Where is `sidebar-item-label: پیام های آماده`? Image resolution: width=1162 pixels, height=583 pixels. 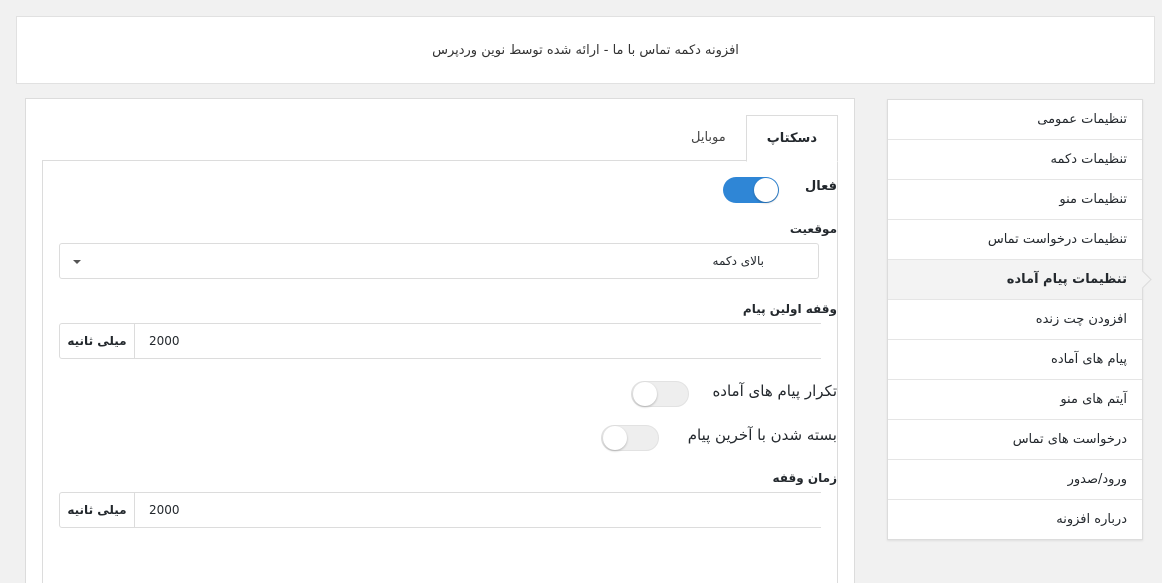
sidebar-item-label: پیام های آماده is located at coordinates (1089, 359).